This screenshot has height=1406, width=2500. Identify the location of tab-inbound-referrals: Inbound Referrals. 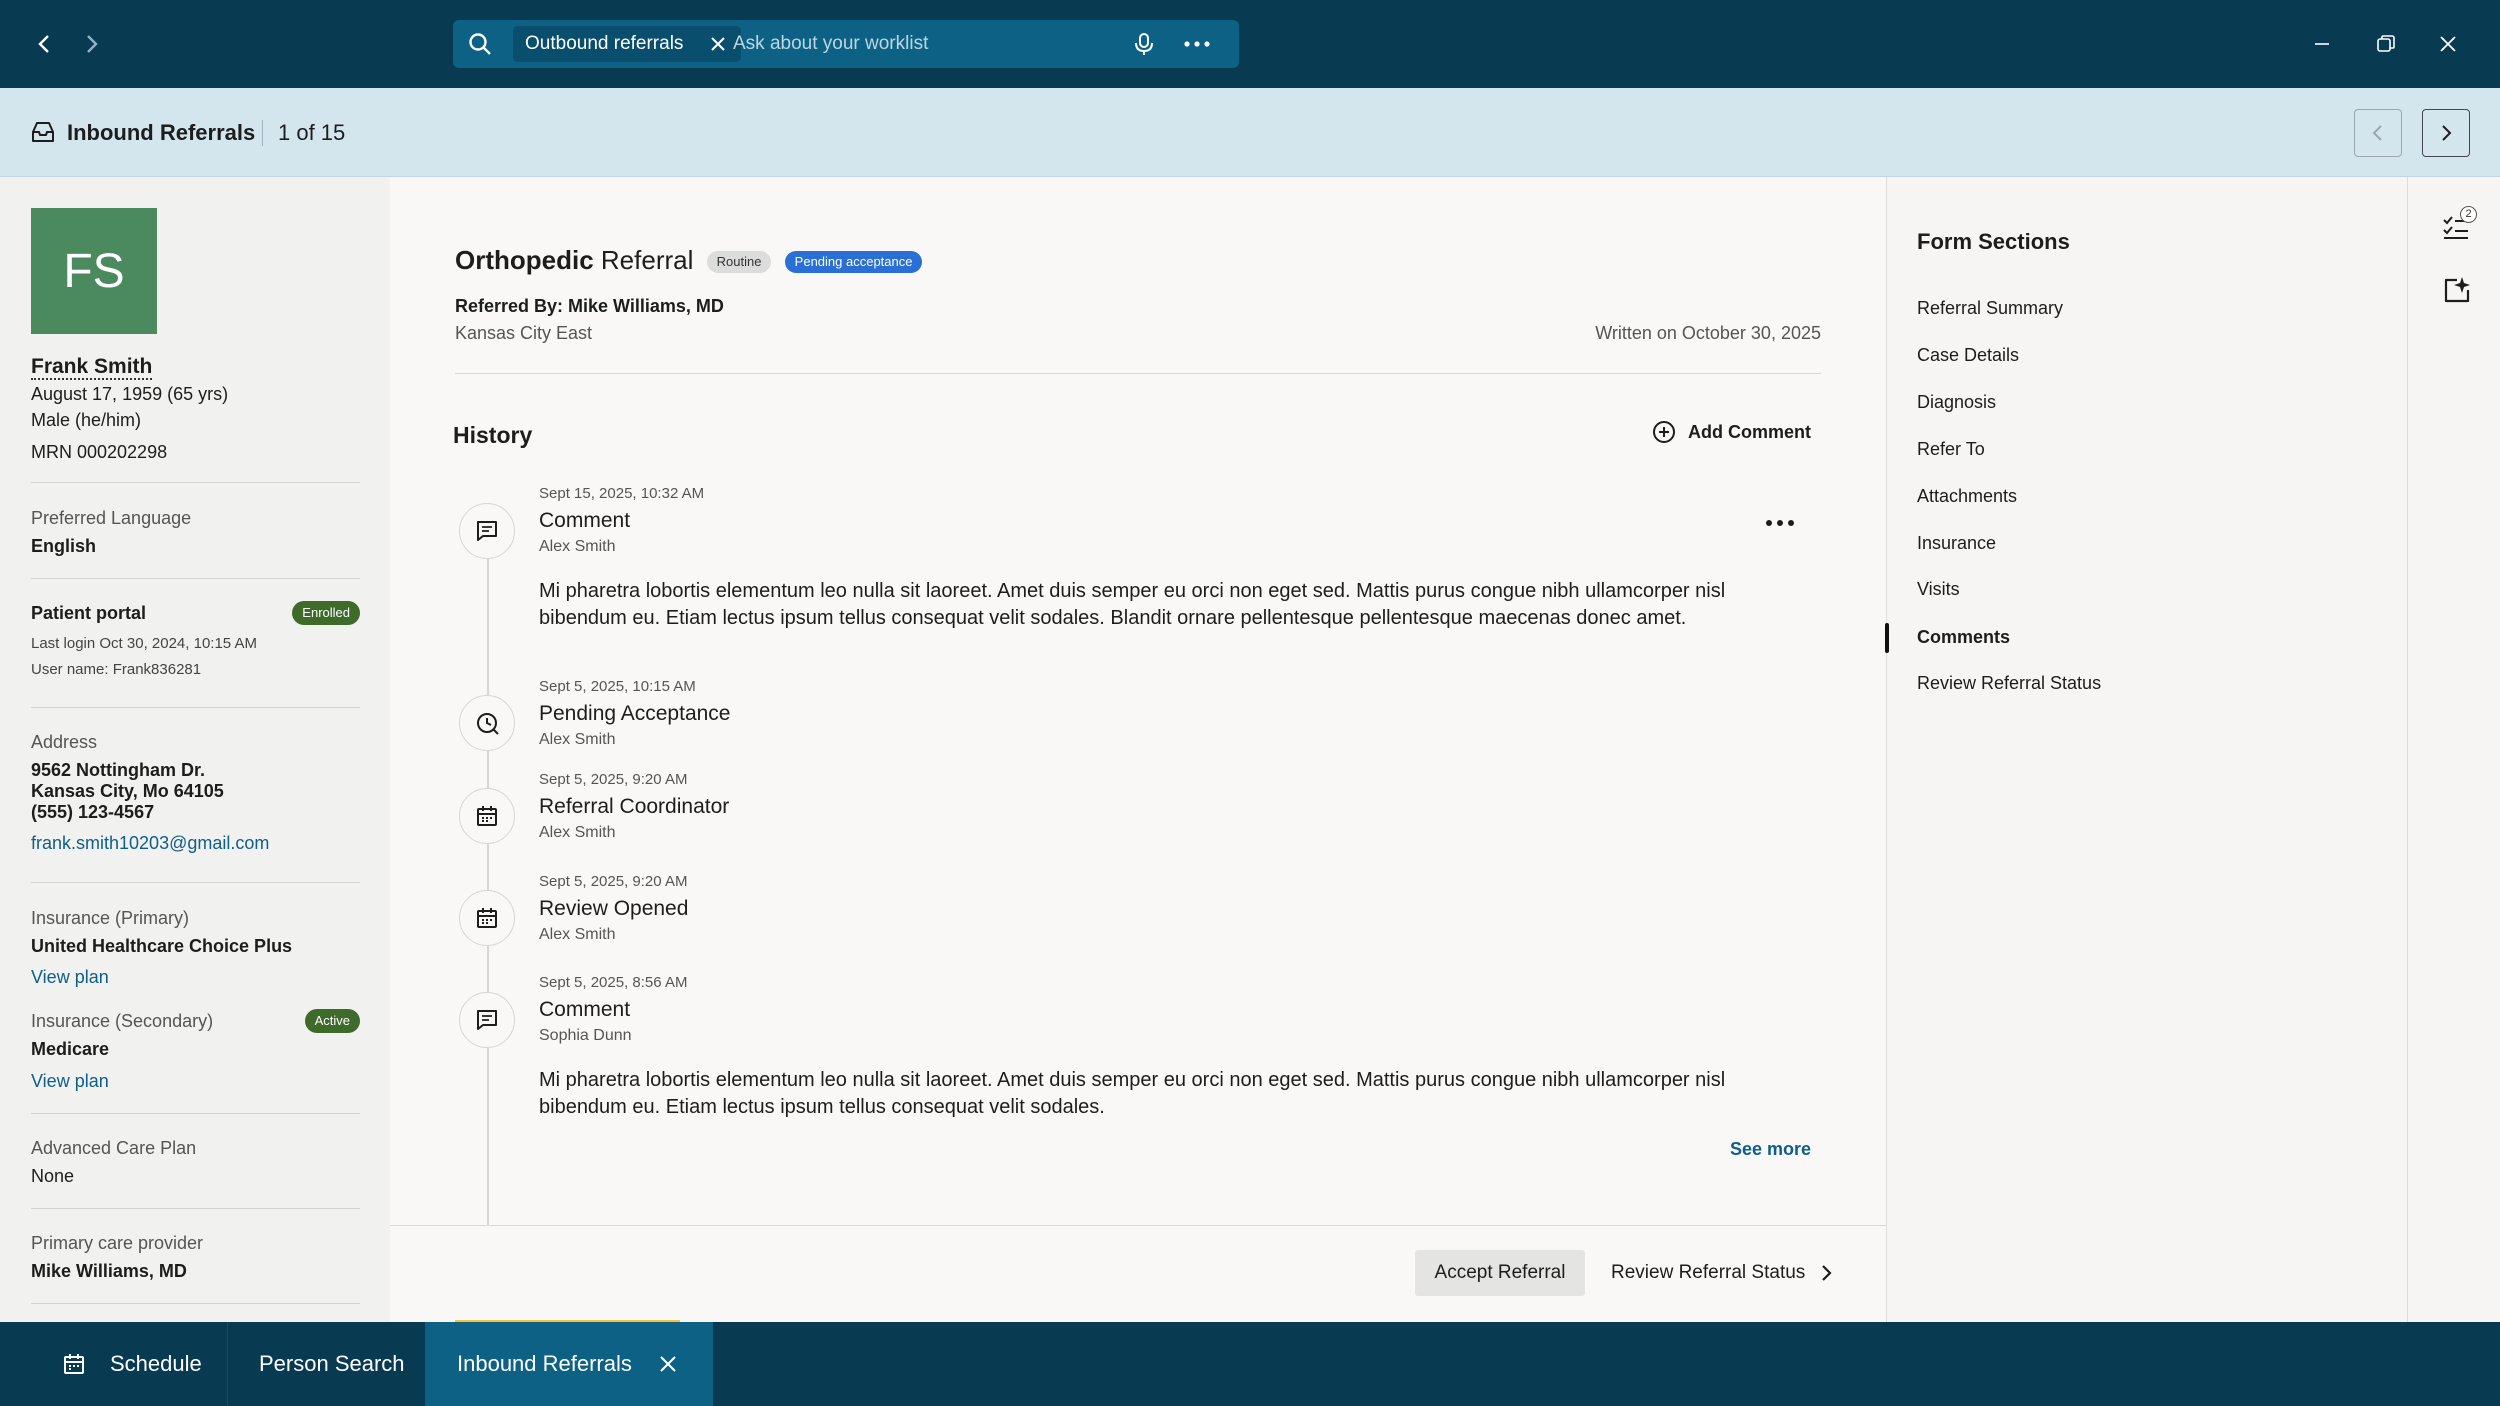
(569, 1364).